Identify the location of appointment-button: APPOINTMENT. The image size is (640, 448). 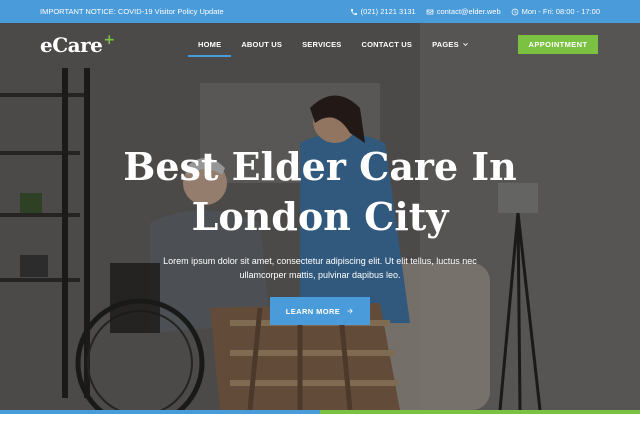
(558, 44).